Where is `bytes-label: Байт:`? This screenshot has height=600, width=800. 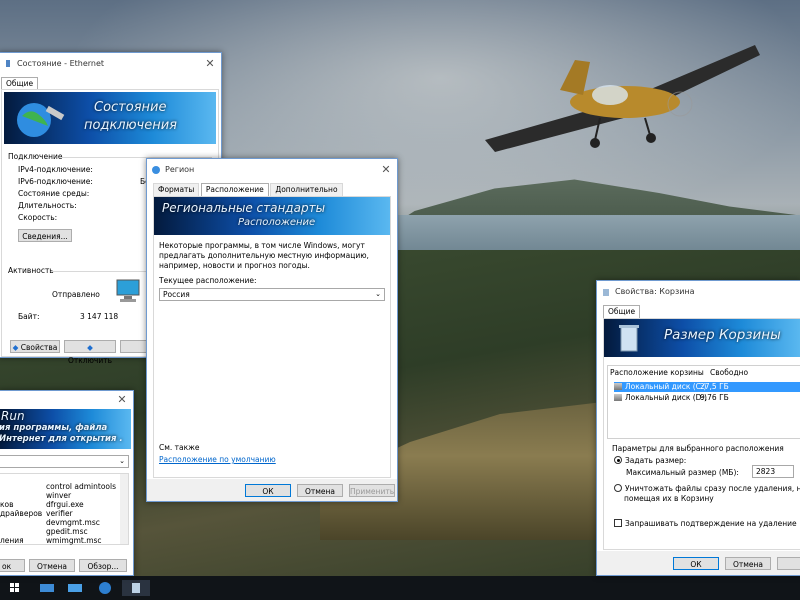
bytes-label: Байт: is located at coordinates (29, 316).